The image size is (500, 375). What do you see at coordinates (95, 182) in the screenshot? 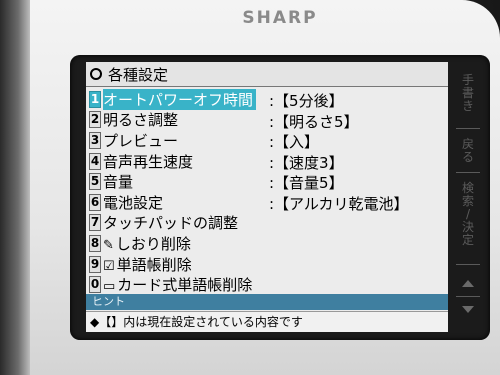
I see `item-number: 5` at bounding box center [95, 182].